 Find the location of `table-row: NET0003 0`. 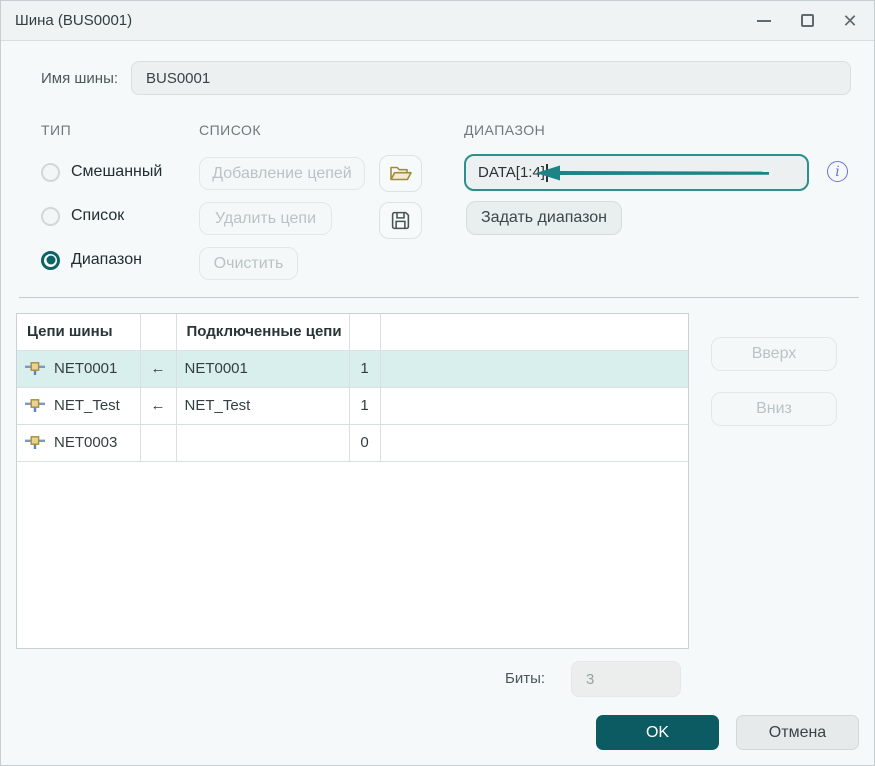

table-row: NET0003 0 is located at coordinates (352, 442).